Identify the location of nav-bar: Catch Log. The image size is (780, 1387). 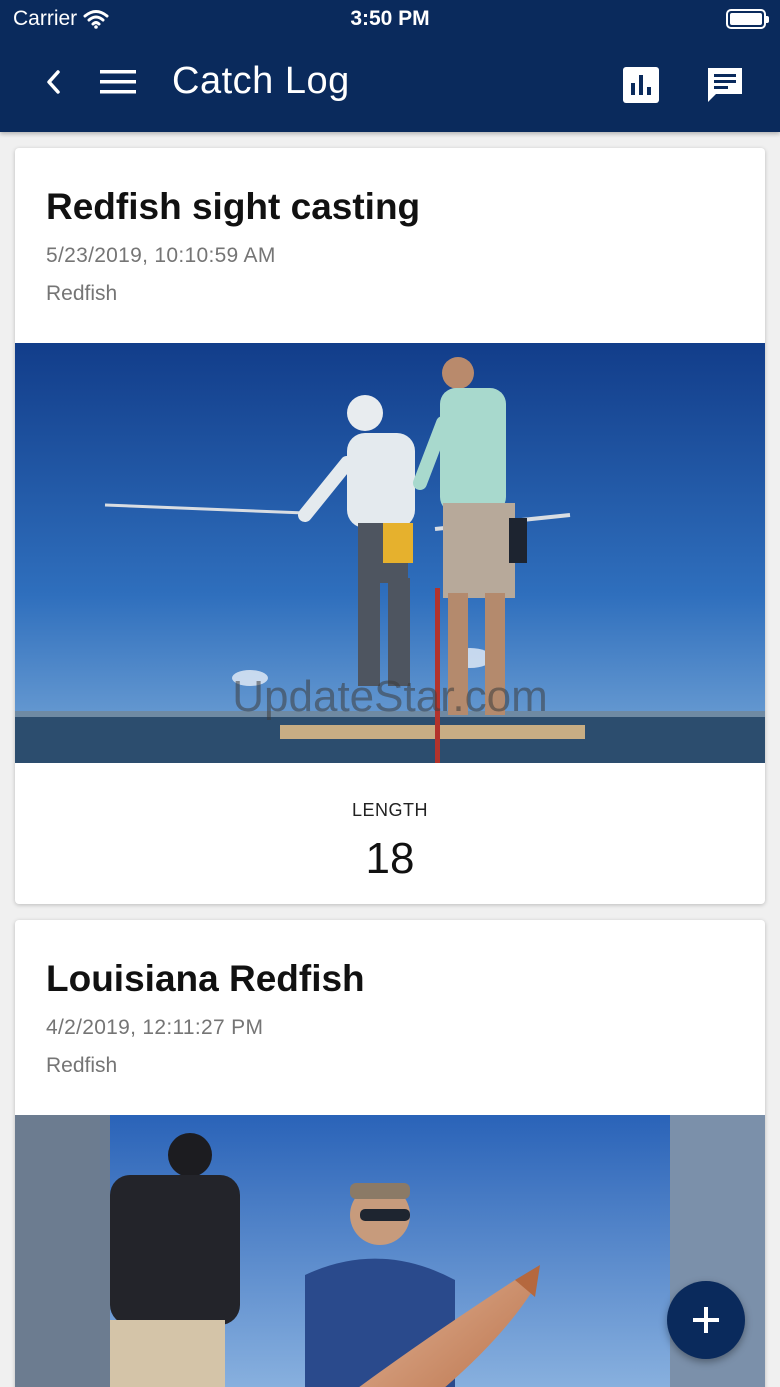
(390, 86).